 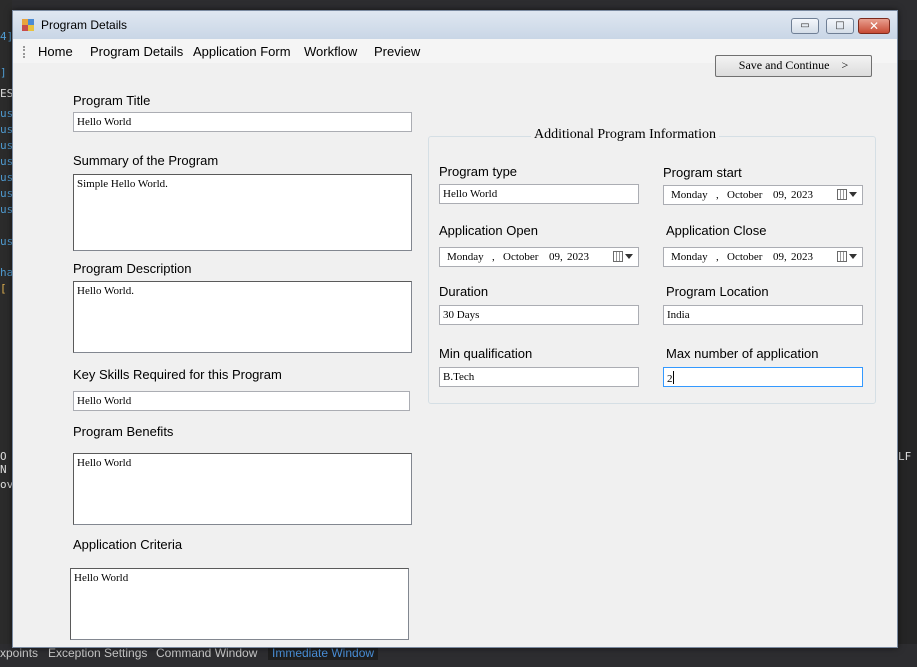 What do you see at coordinates (177, 374) in the screenshot?
I see `key-skills-label: Key Skills Required for this Program` at bounding box center [177, 374].